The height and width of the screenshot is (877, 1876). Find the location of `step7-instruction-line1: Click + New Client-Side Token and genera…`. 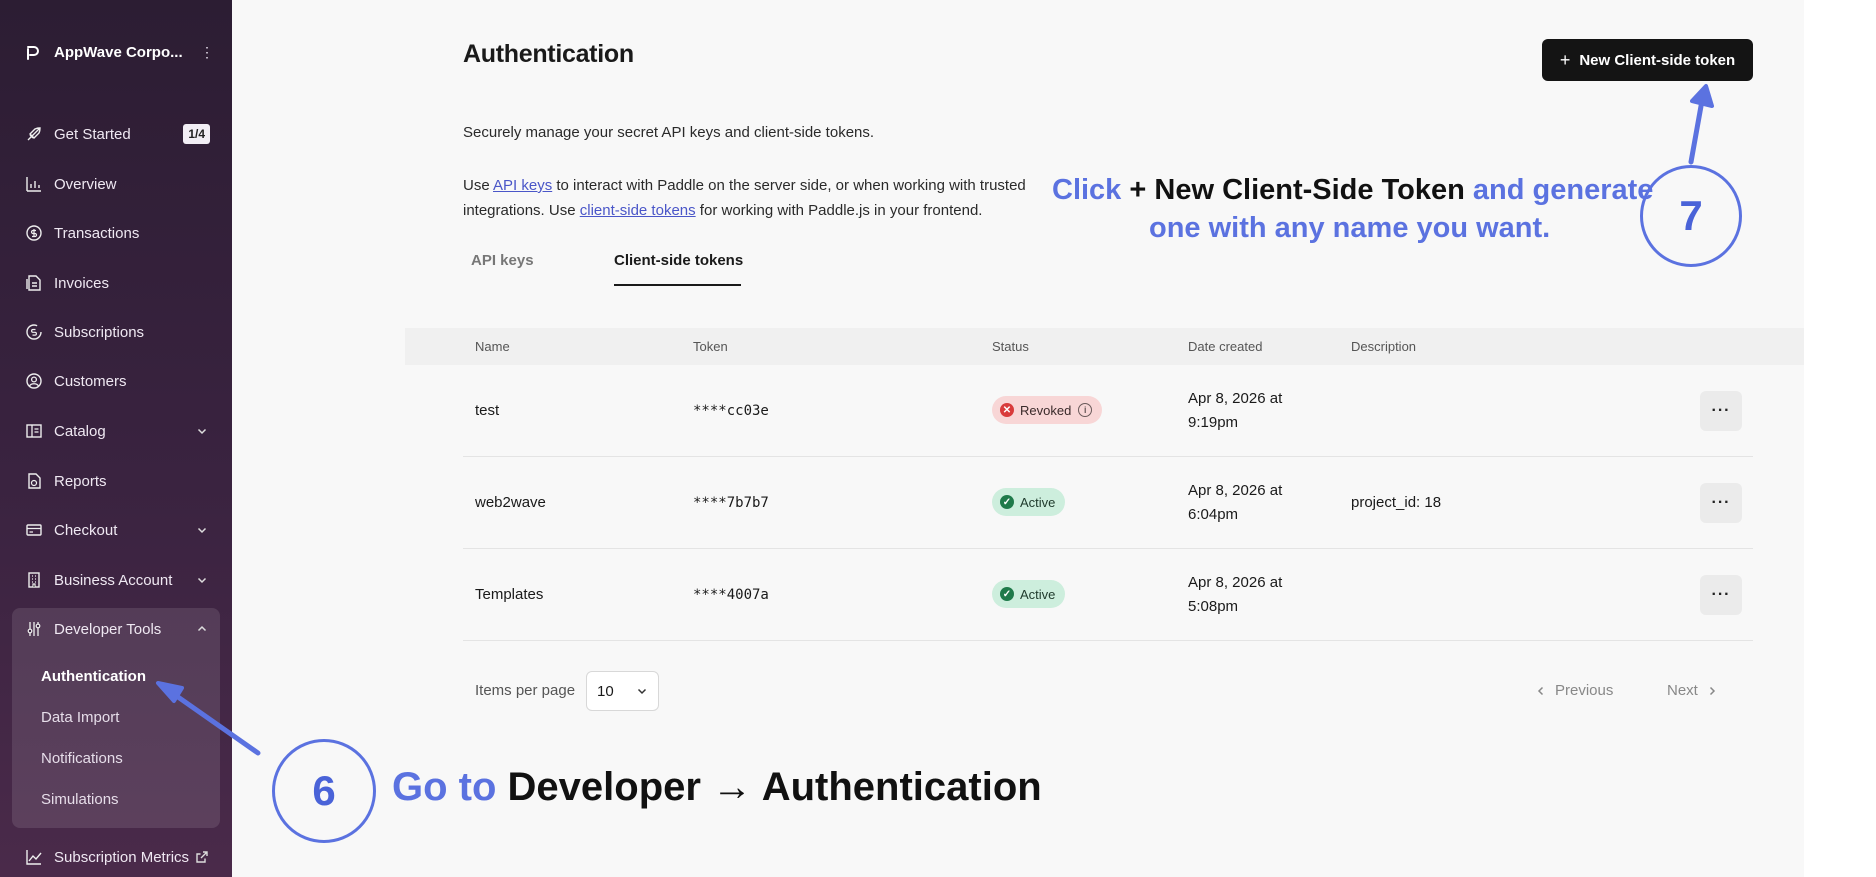

step7-instruction-line1: Click + New Client-Side Token and genera… is located at coordinates (1352, 190).